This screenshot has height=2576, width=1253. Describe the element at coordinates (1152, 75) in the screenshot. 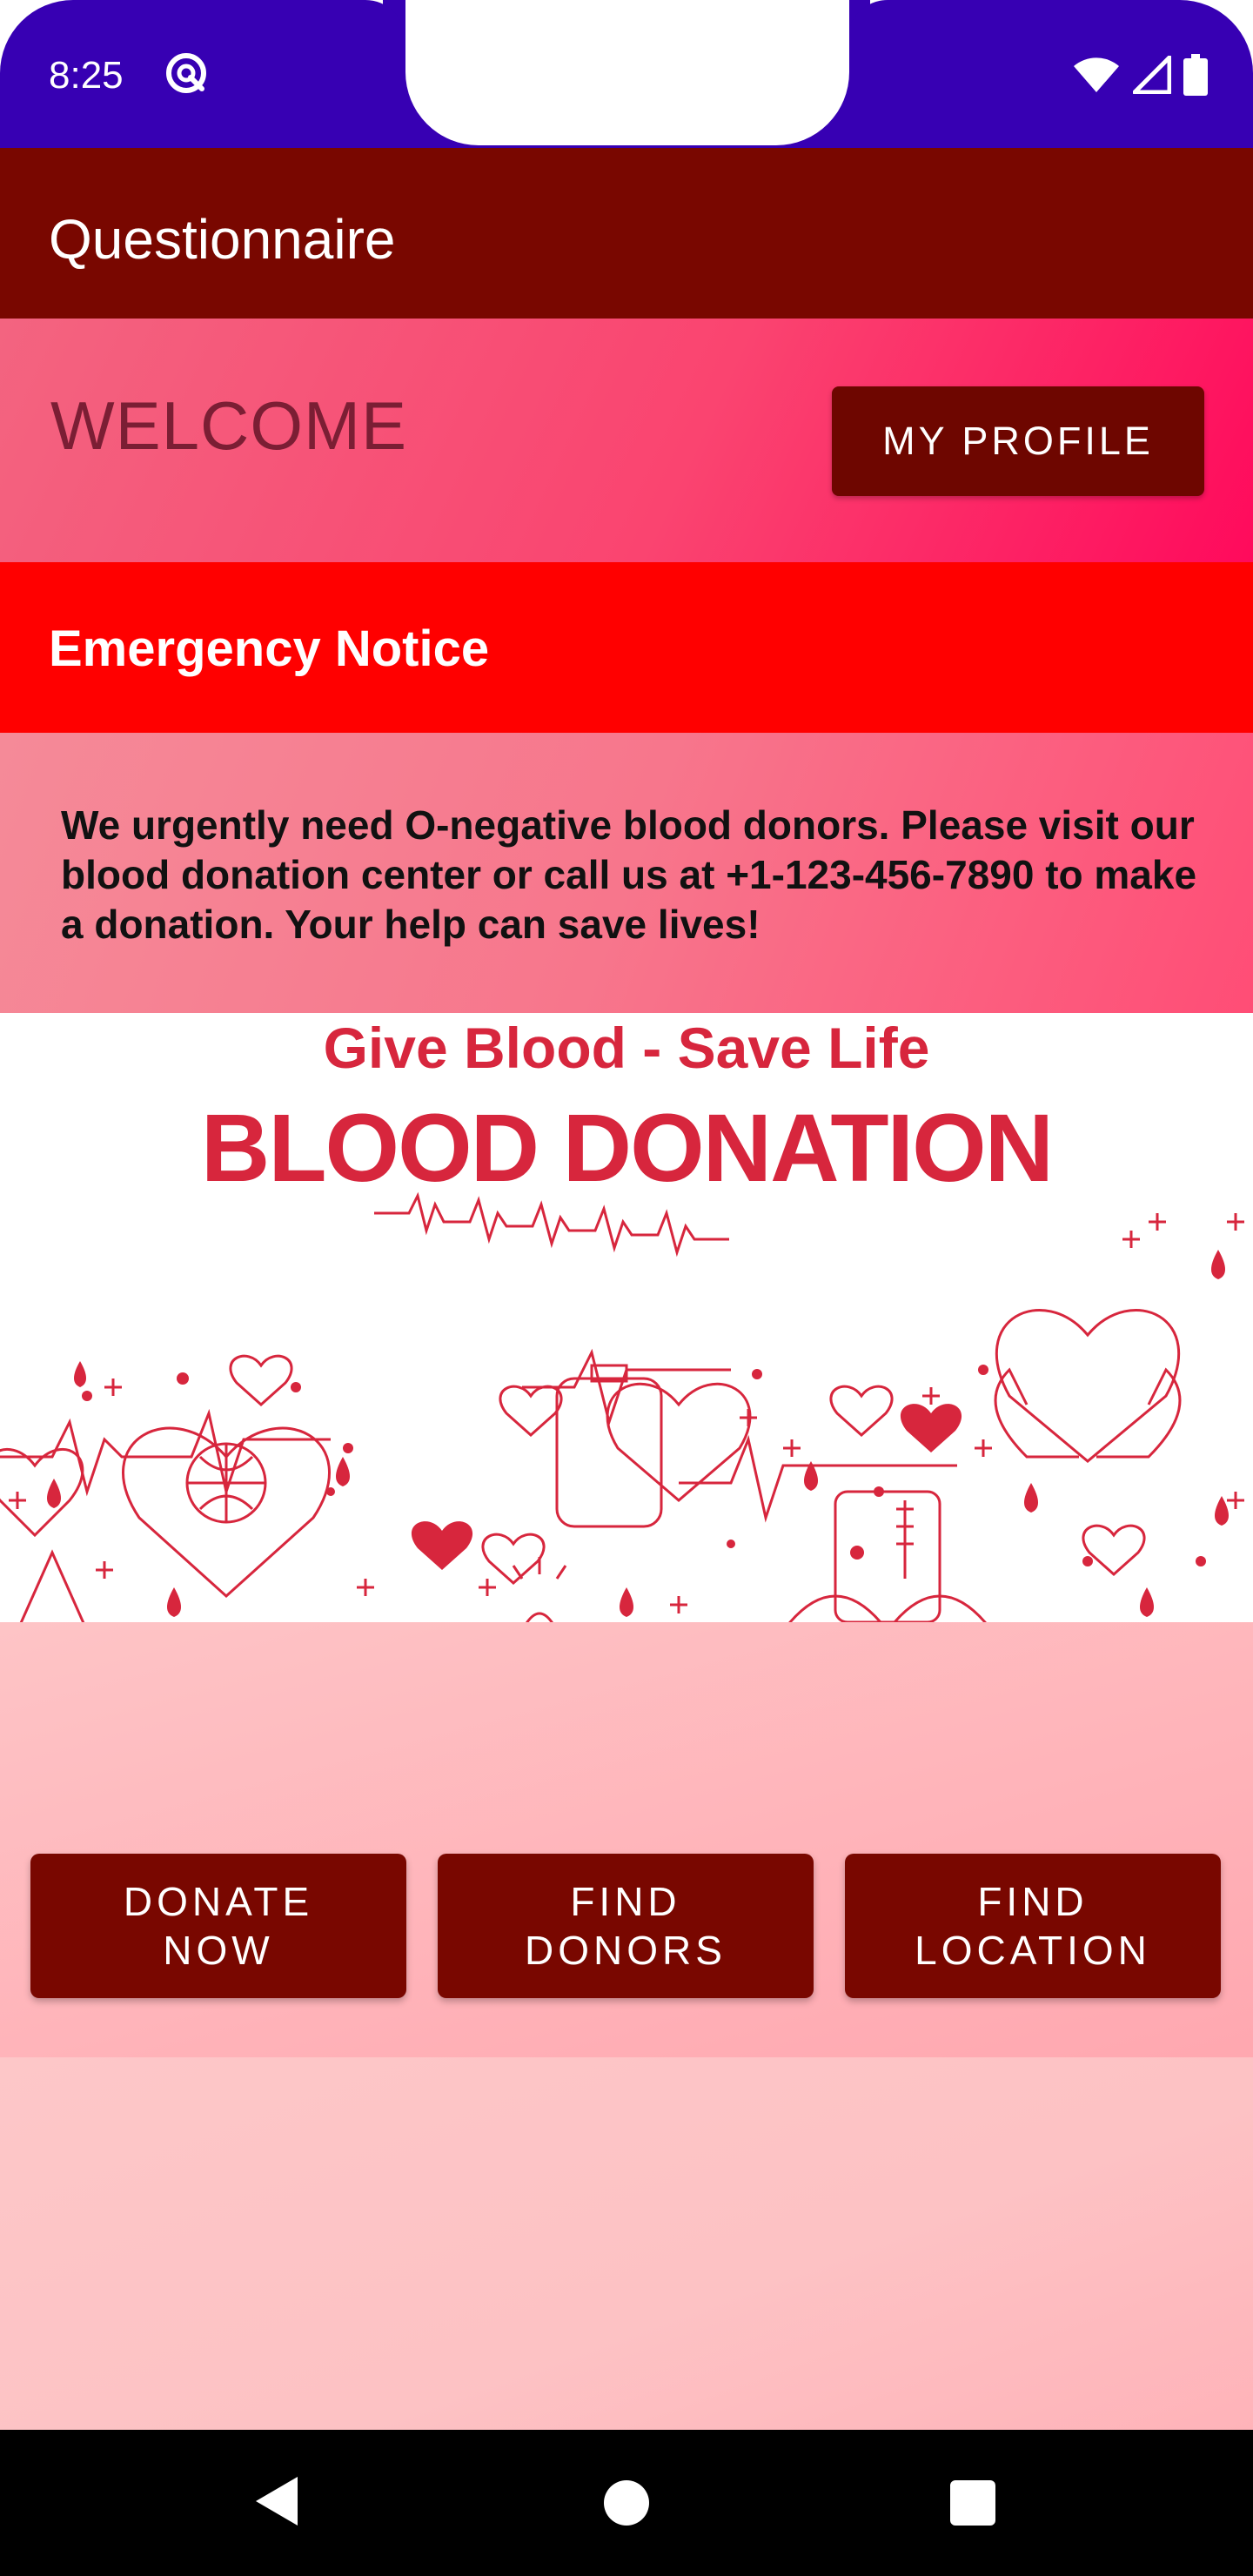

I see `signal-icon` at that location.